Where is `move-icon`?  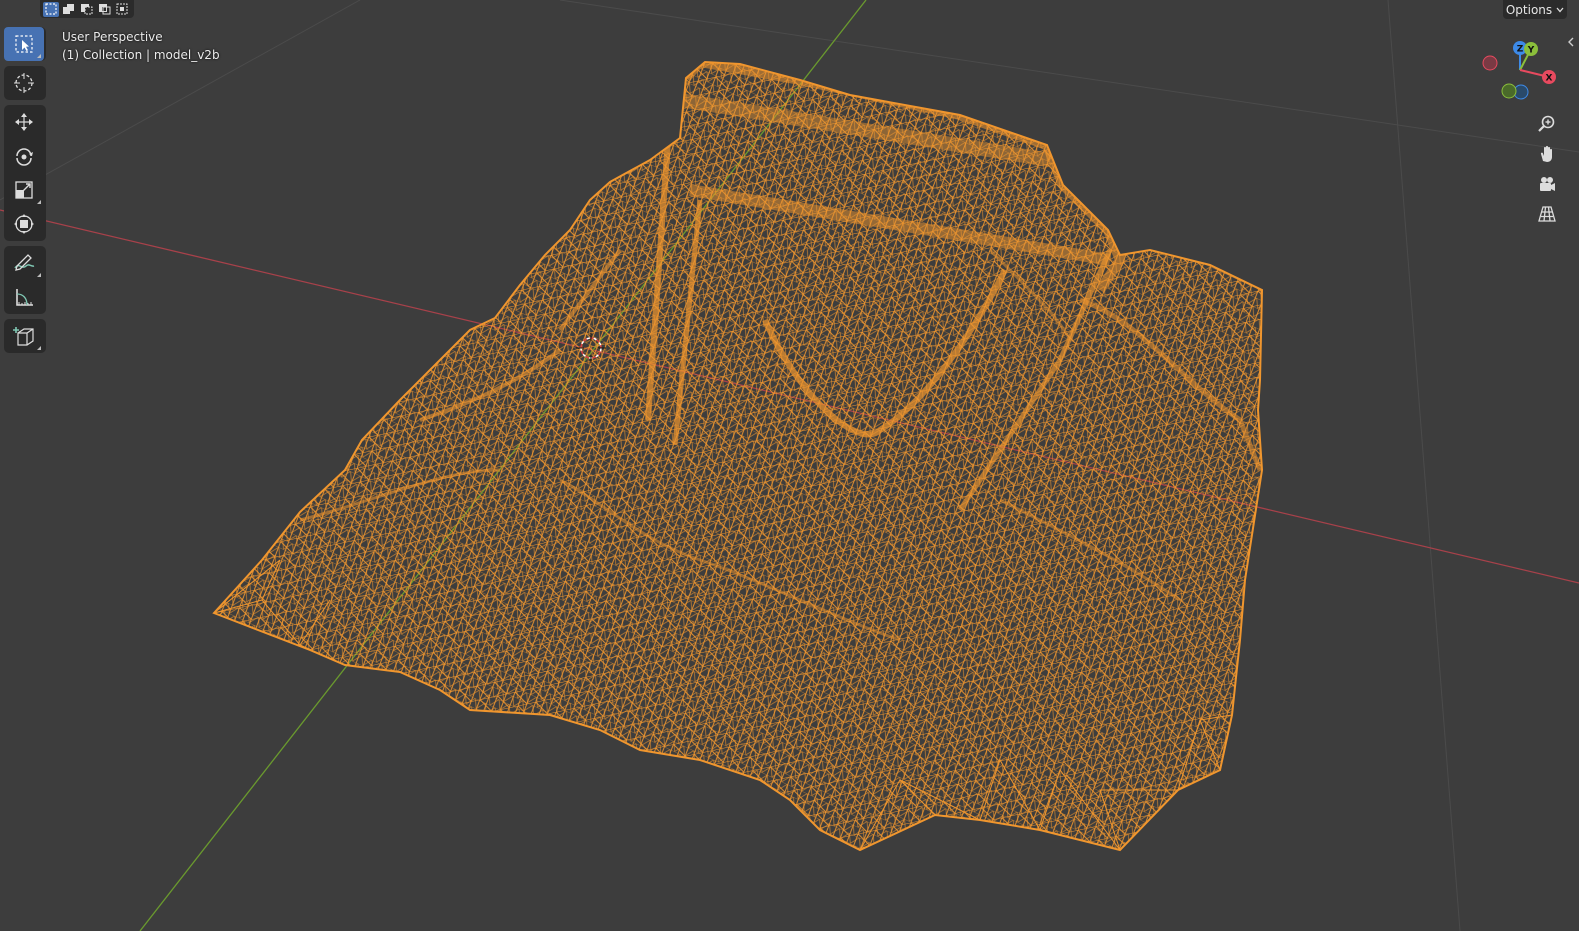
move-icon is located at coordinates (24, 122).